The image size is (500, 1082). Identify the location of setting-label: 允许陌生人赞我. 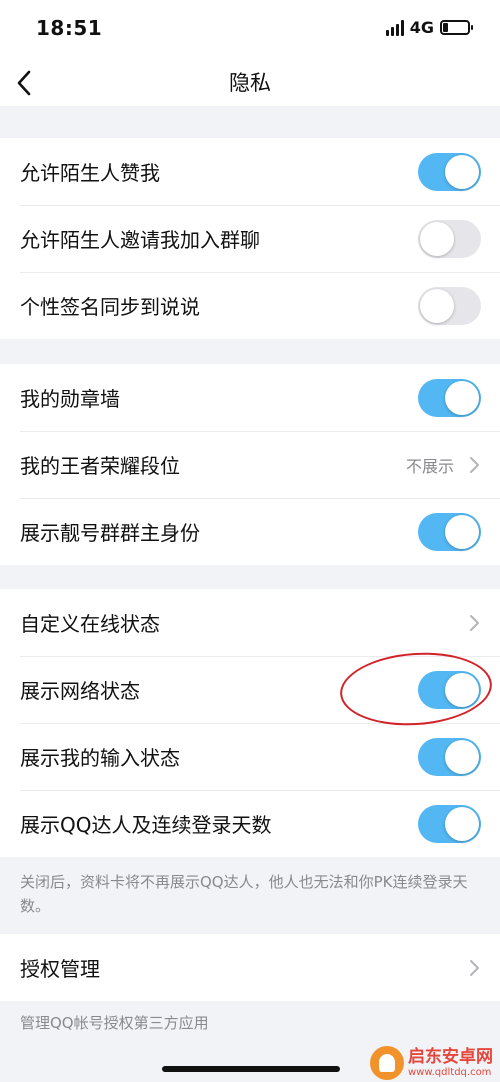
(90, 173).